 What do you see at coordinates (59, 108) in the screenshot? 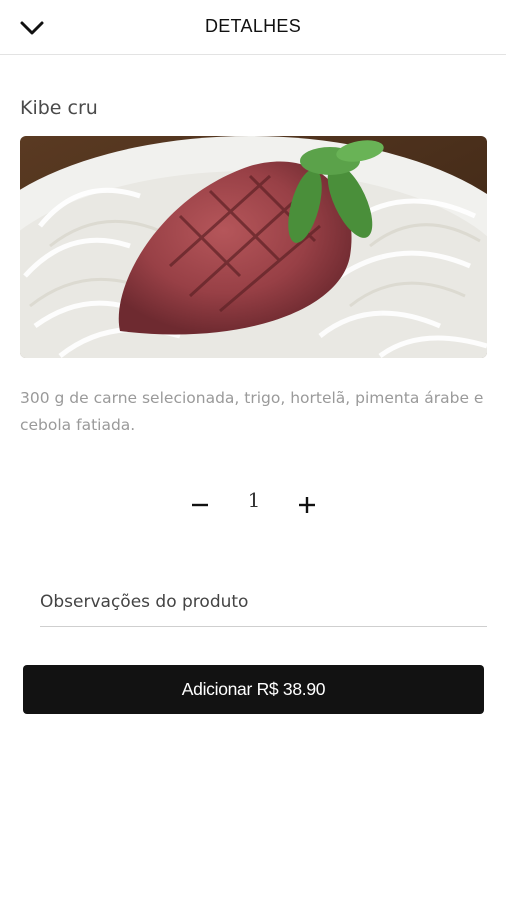
I see `product-name: Kibe cru` at bounding box center [59, 108].